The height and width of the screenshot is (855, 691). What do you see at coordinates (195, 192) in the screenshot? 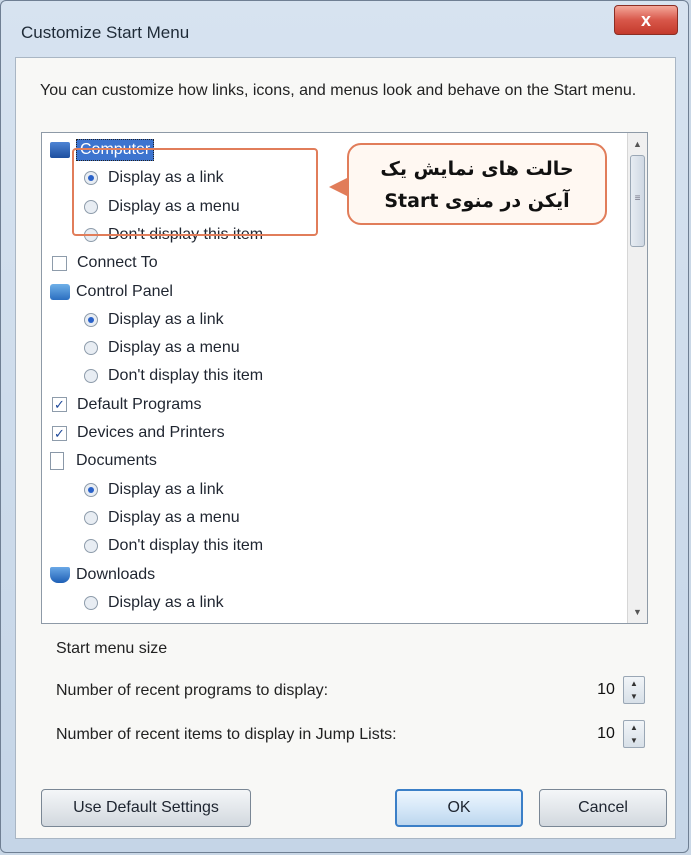
I see `highlight-annotation-box` at bounding box center [195, 192].